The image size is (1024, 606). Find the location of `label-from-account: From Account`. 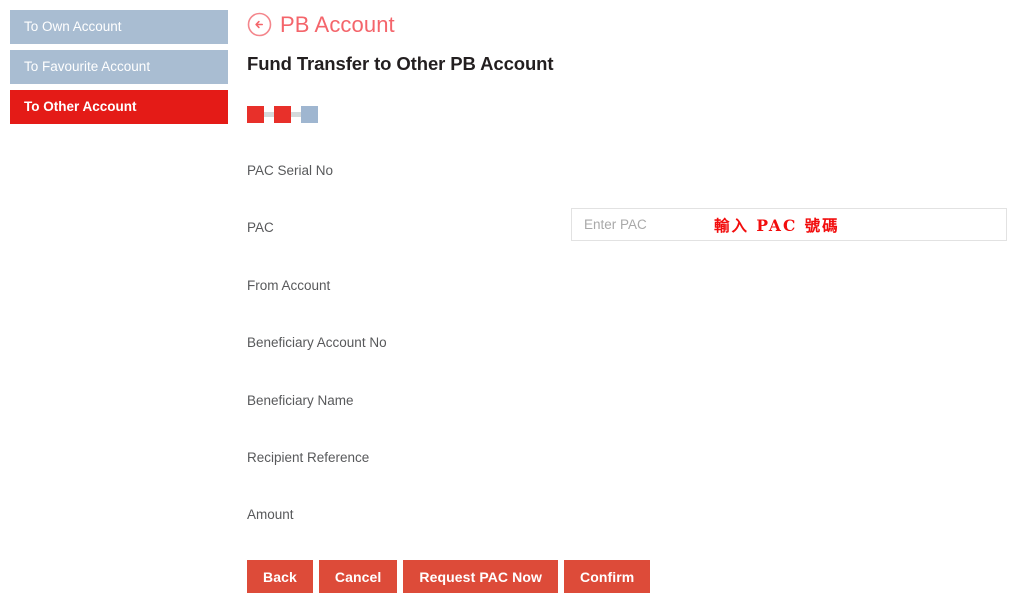

label-from-account: From Account is located at coordinates (289, 285).